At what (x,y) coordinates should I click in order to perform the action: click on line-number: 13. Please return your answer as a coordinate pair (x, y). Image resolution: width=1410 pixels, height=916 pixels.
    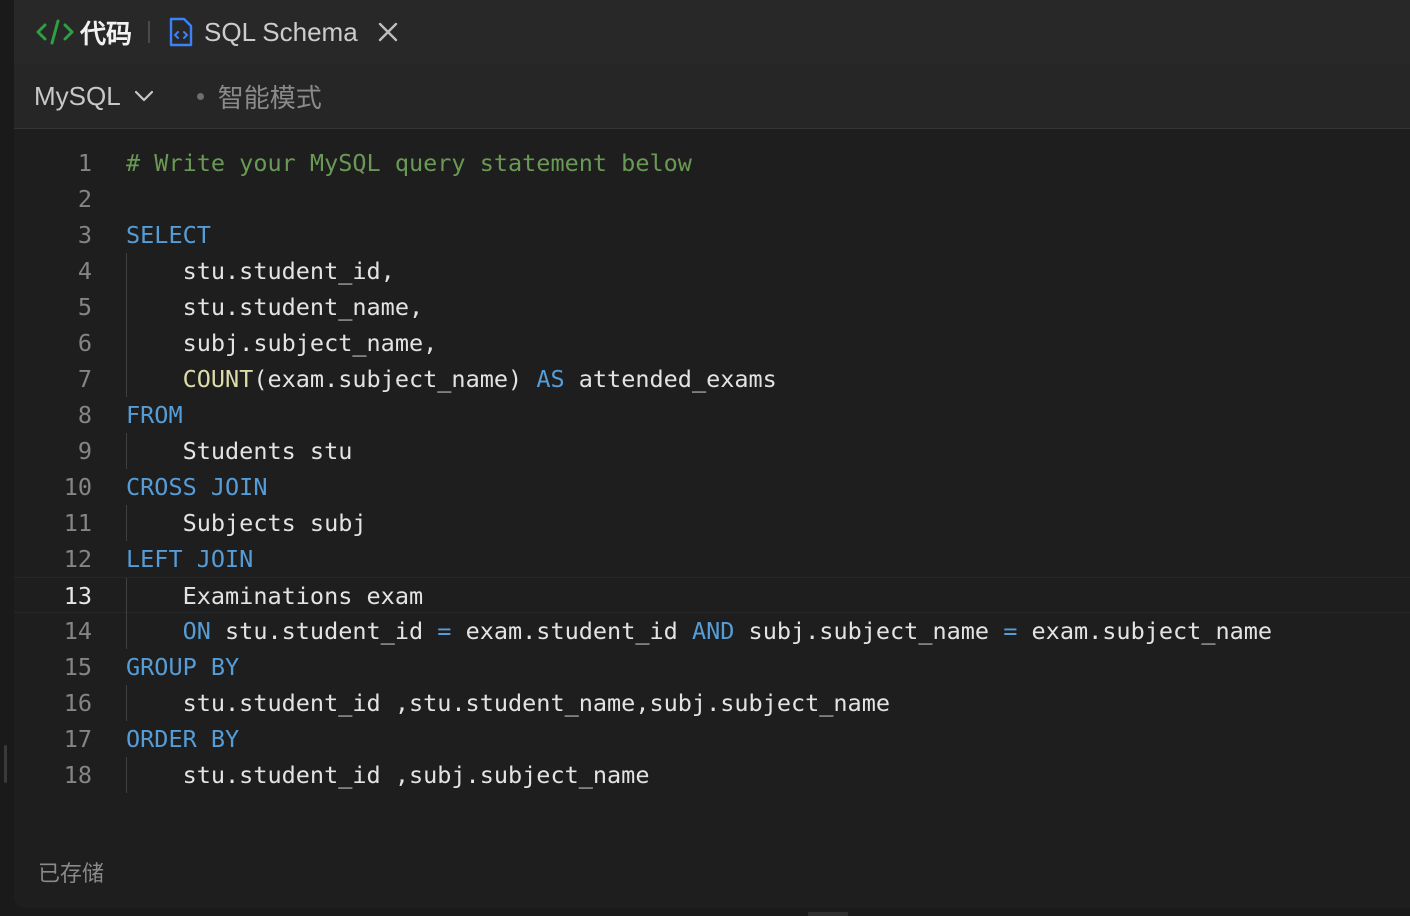
    Looking at the image, I should click on (77, 596).